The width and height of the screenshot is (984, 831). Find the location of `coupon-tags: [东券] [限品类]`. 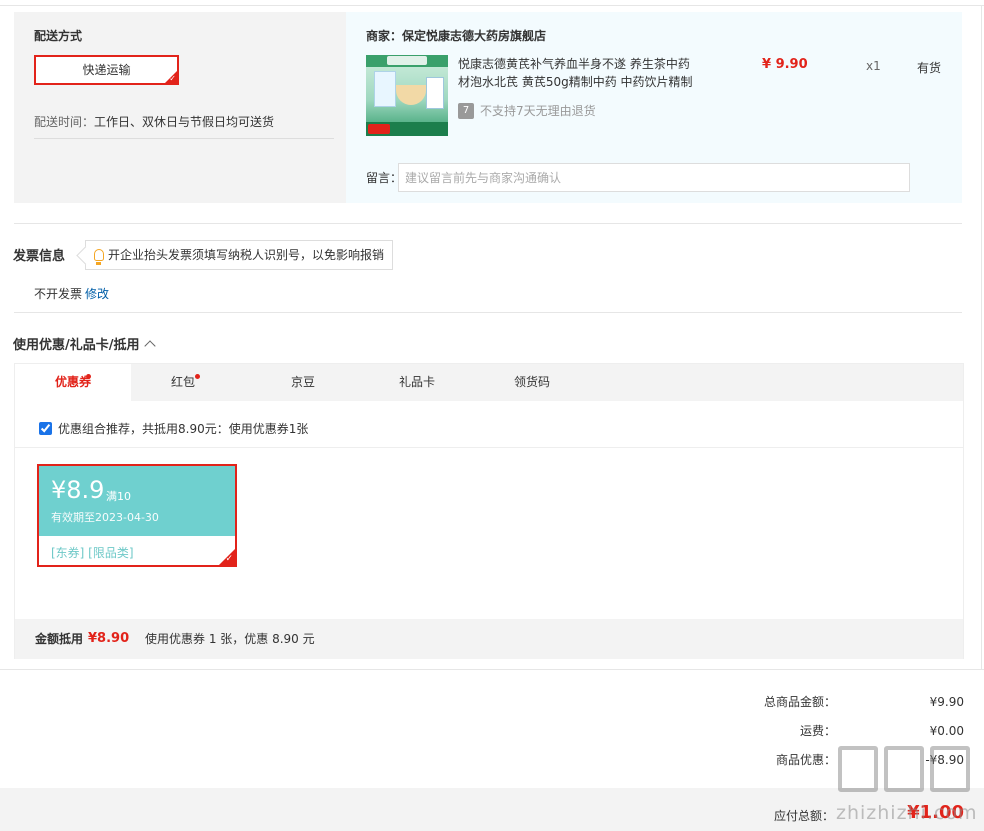

coupon-tags: [东券] [限品类] is located at coordinates (92, 553).